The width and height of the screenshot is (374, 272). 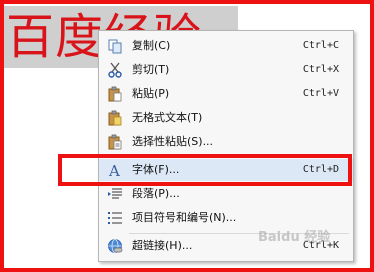 What do you see at coordinates (151, 45) in the screenshot?
I see `menu-item-label: 复制(C)` at bounding box center [151, 45].